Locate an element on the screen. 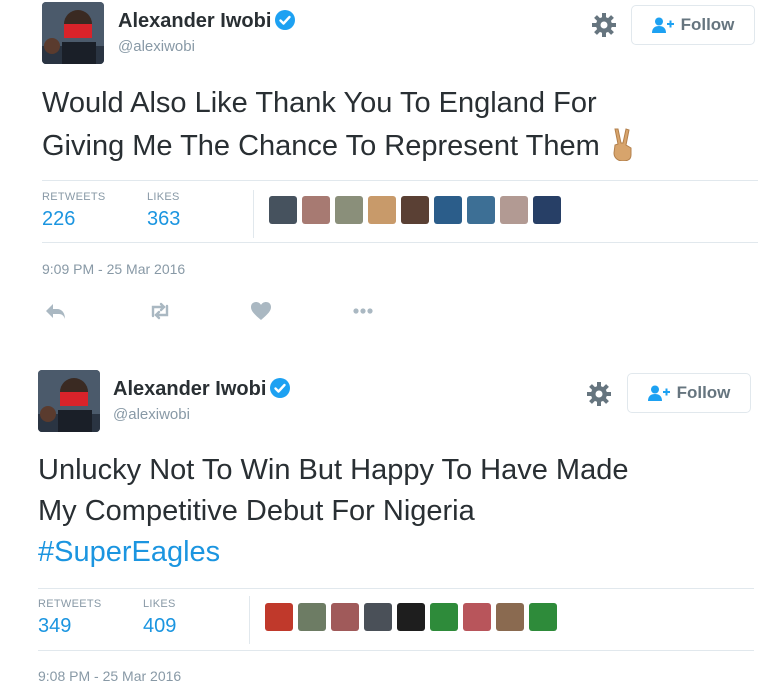 This screenshot has width=768, height=690. more-options-icon is located at coordinates (363, 311).